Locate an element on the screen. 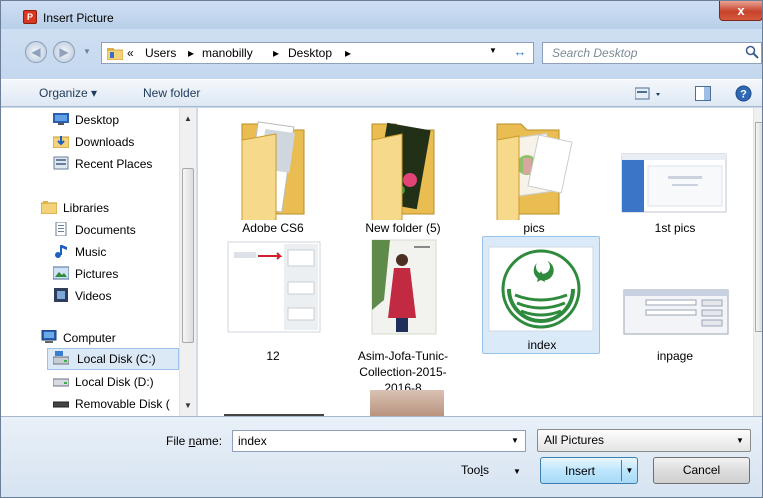 This screenshot has height=498, width=763. nav-item-label: Recent Places is located at coordinates (114, 164).